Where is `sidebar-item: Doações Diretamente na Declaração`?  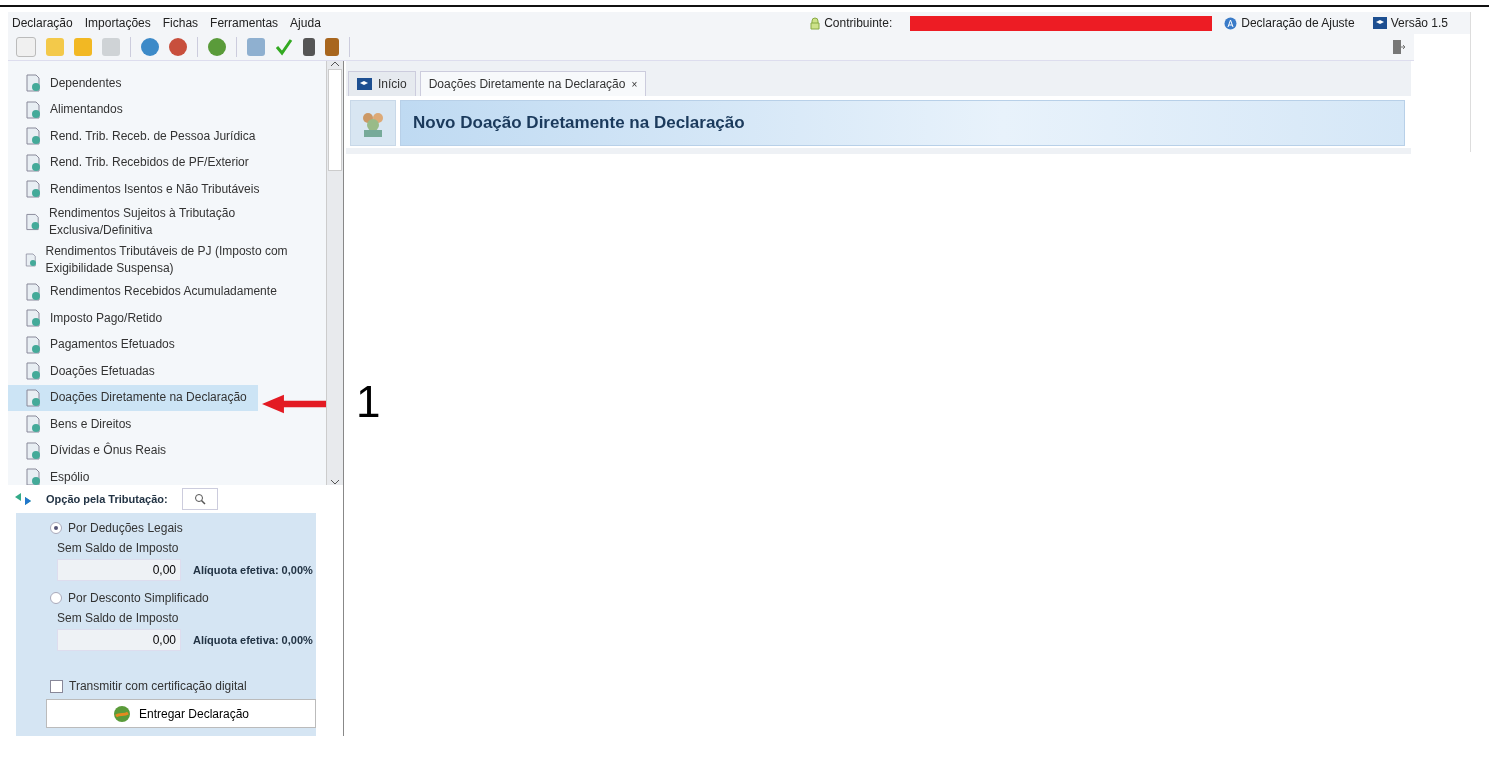
sidebar-item: Doações Diretamente na Declaração is located at coordinates (133, 397).